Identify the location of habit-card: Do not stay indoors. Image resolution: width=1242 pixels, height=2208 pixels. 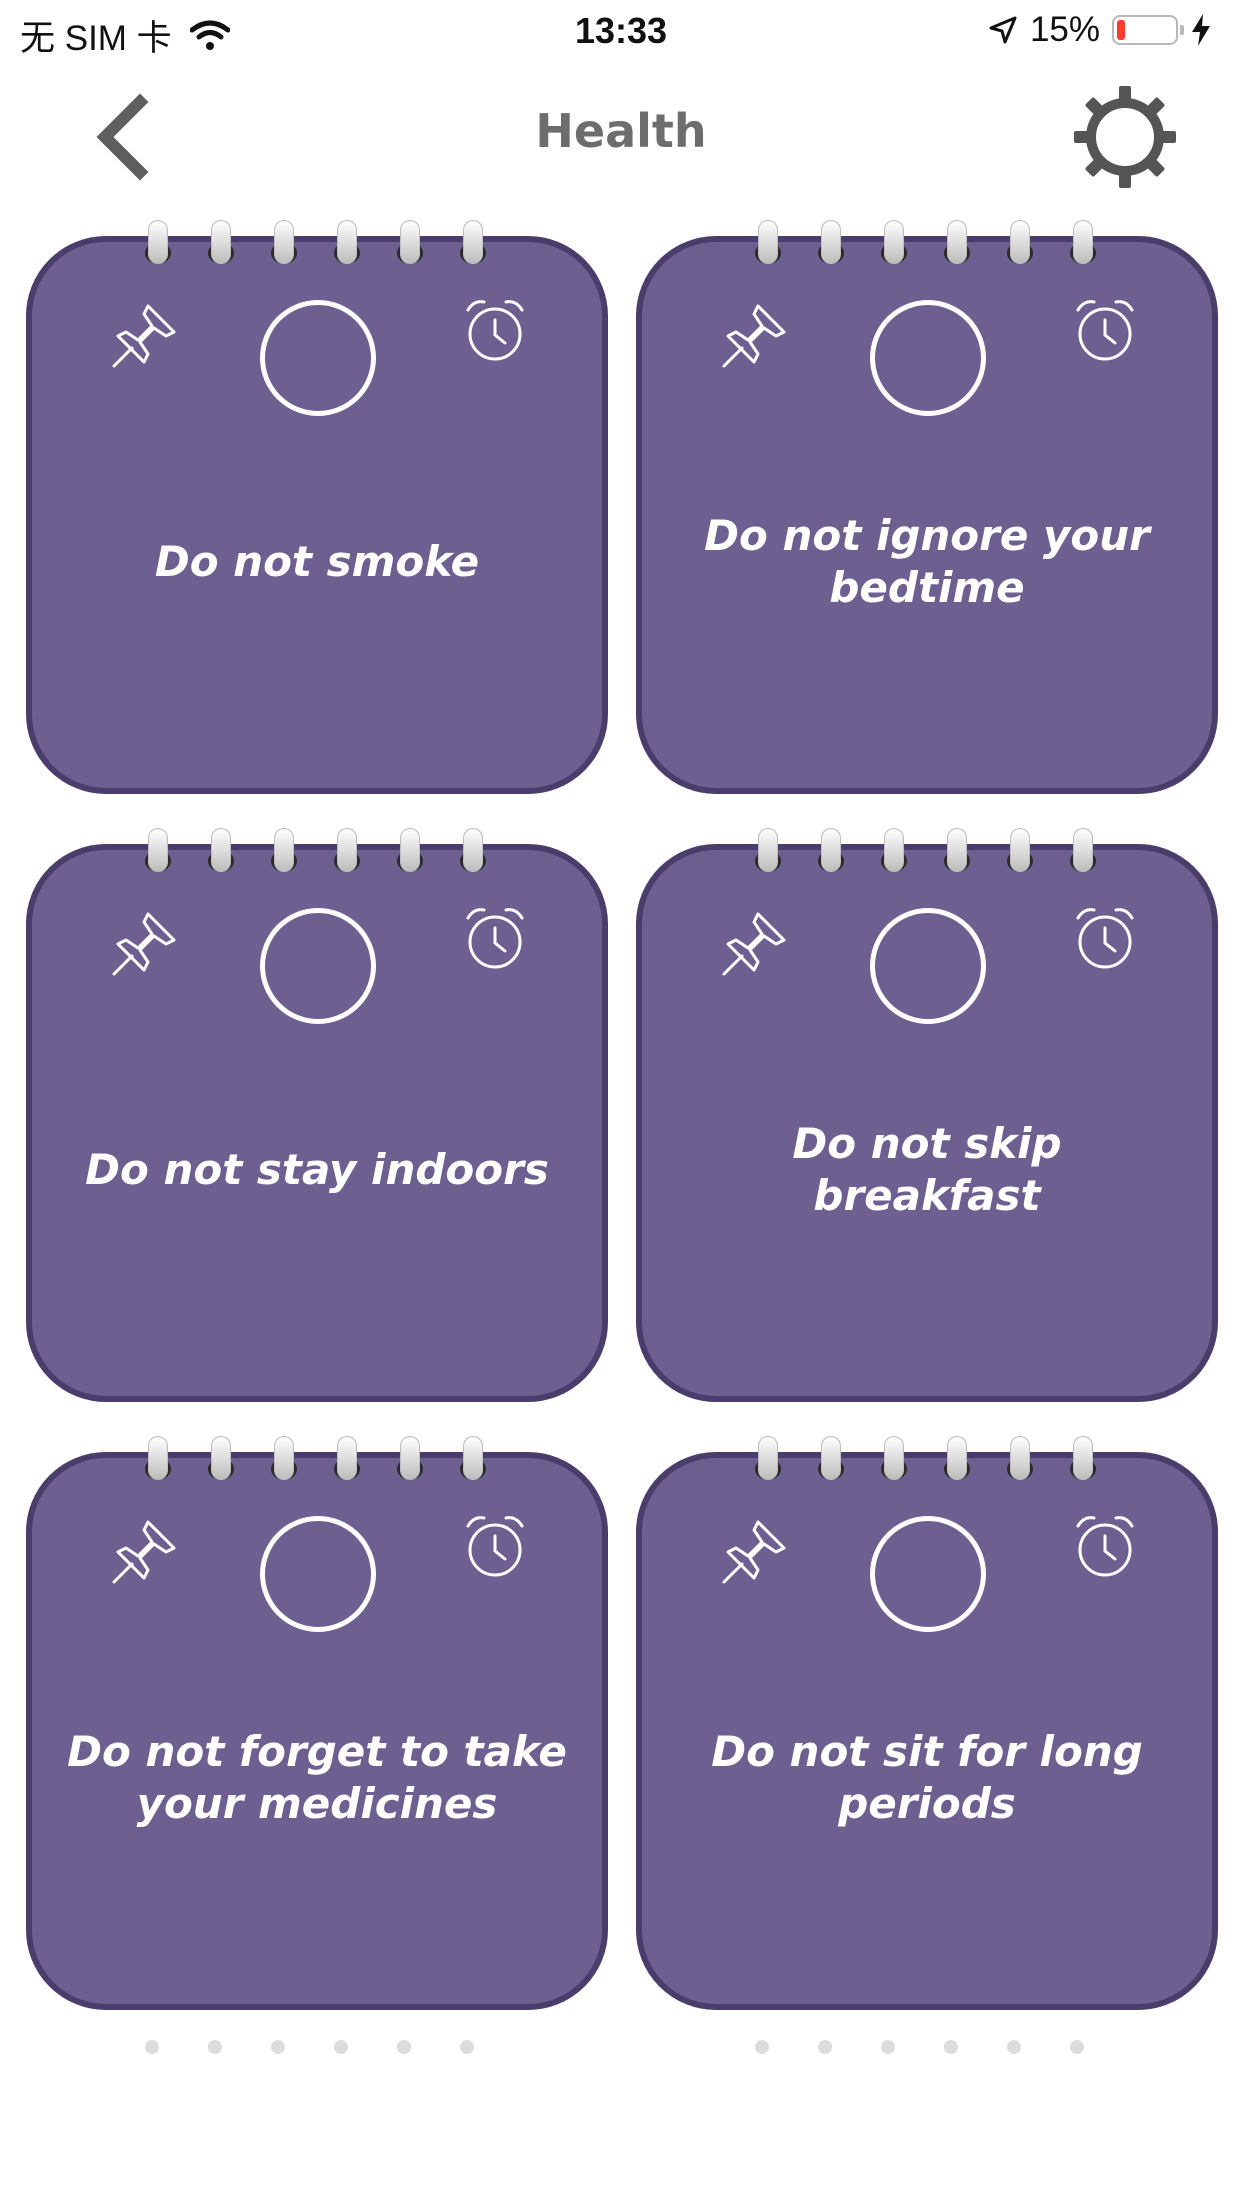
(317, 1115).